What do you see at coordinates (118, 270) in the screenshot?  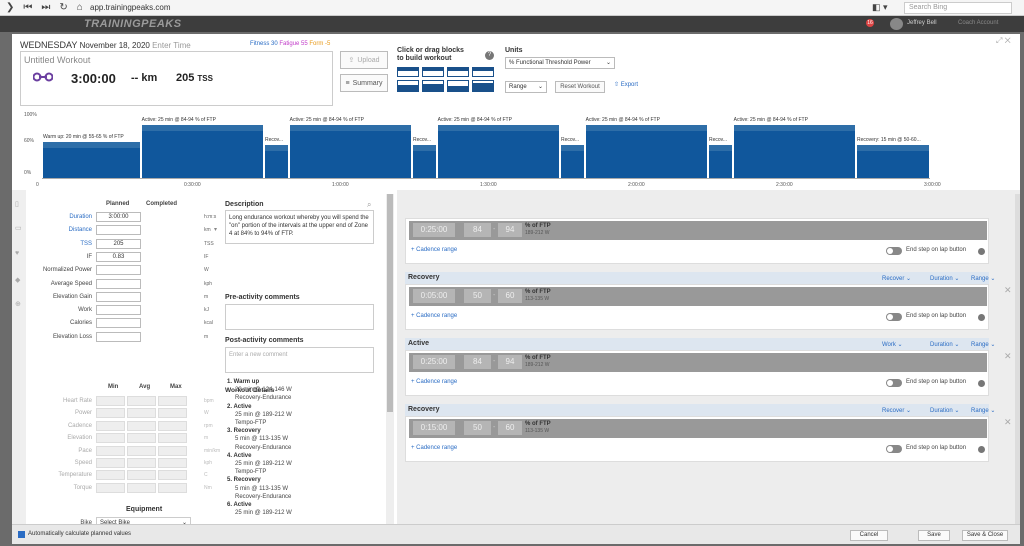 I see `field-input-normalized-power` at bounding box center [118, 270].